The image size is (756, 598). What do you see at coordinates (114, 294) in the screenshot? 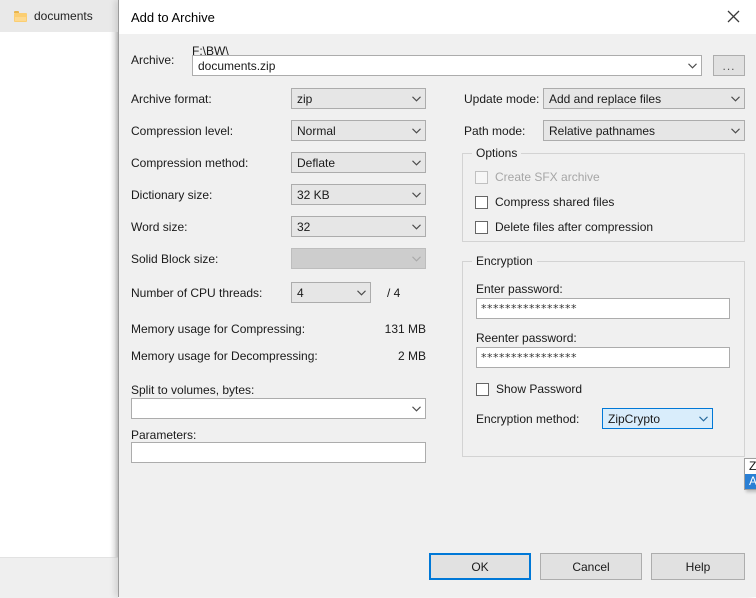
I see `explorer-window-edge` at bounding box center [114, 294].